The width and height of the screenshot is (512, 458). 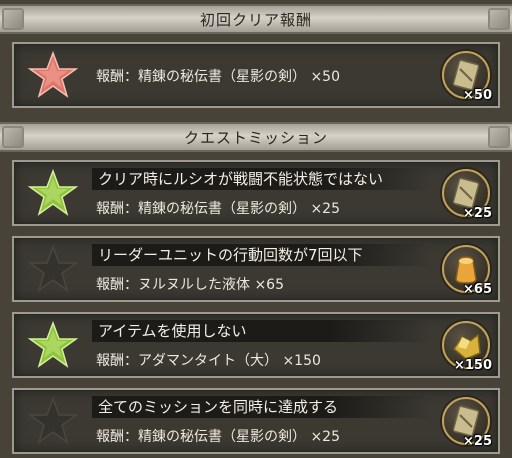 What do you see at coordinates (208, 361) in the screenshot?
I see `reward-text: 報酬：アダマンタイト（大） ×150` at bounding box center [208, 361].